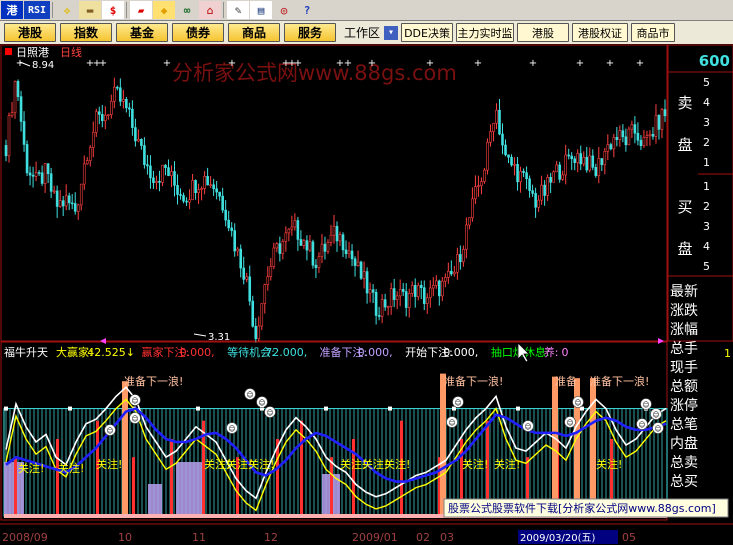  I want to click on indicator-icon-glyph: ▰, so click(141, 10).